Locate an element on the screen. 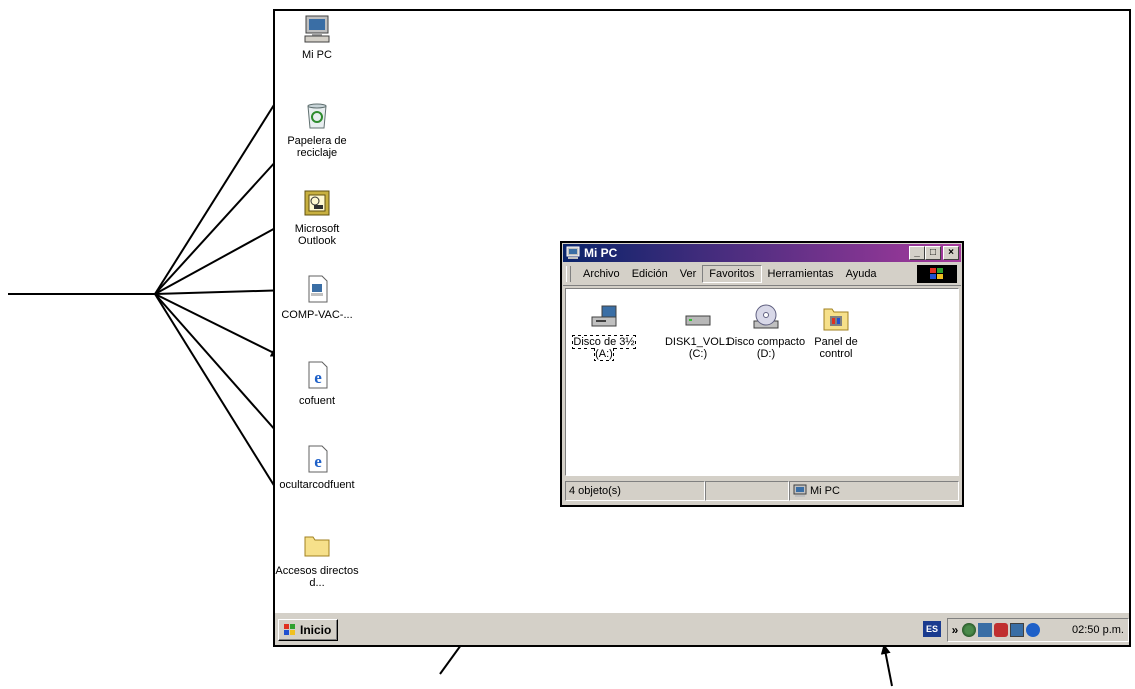 The height and width of the screenshot is (689, 1135). desktop-icon-outlook: Microsoft Outlook is located at coordinates (317, 217).